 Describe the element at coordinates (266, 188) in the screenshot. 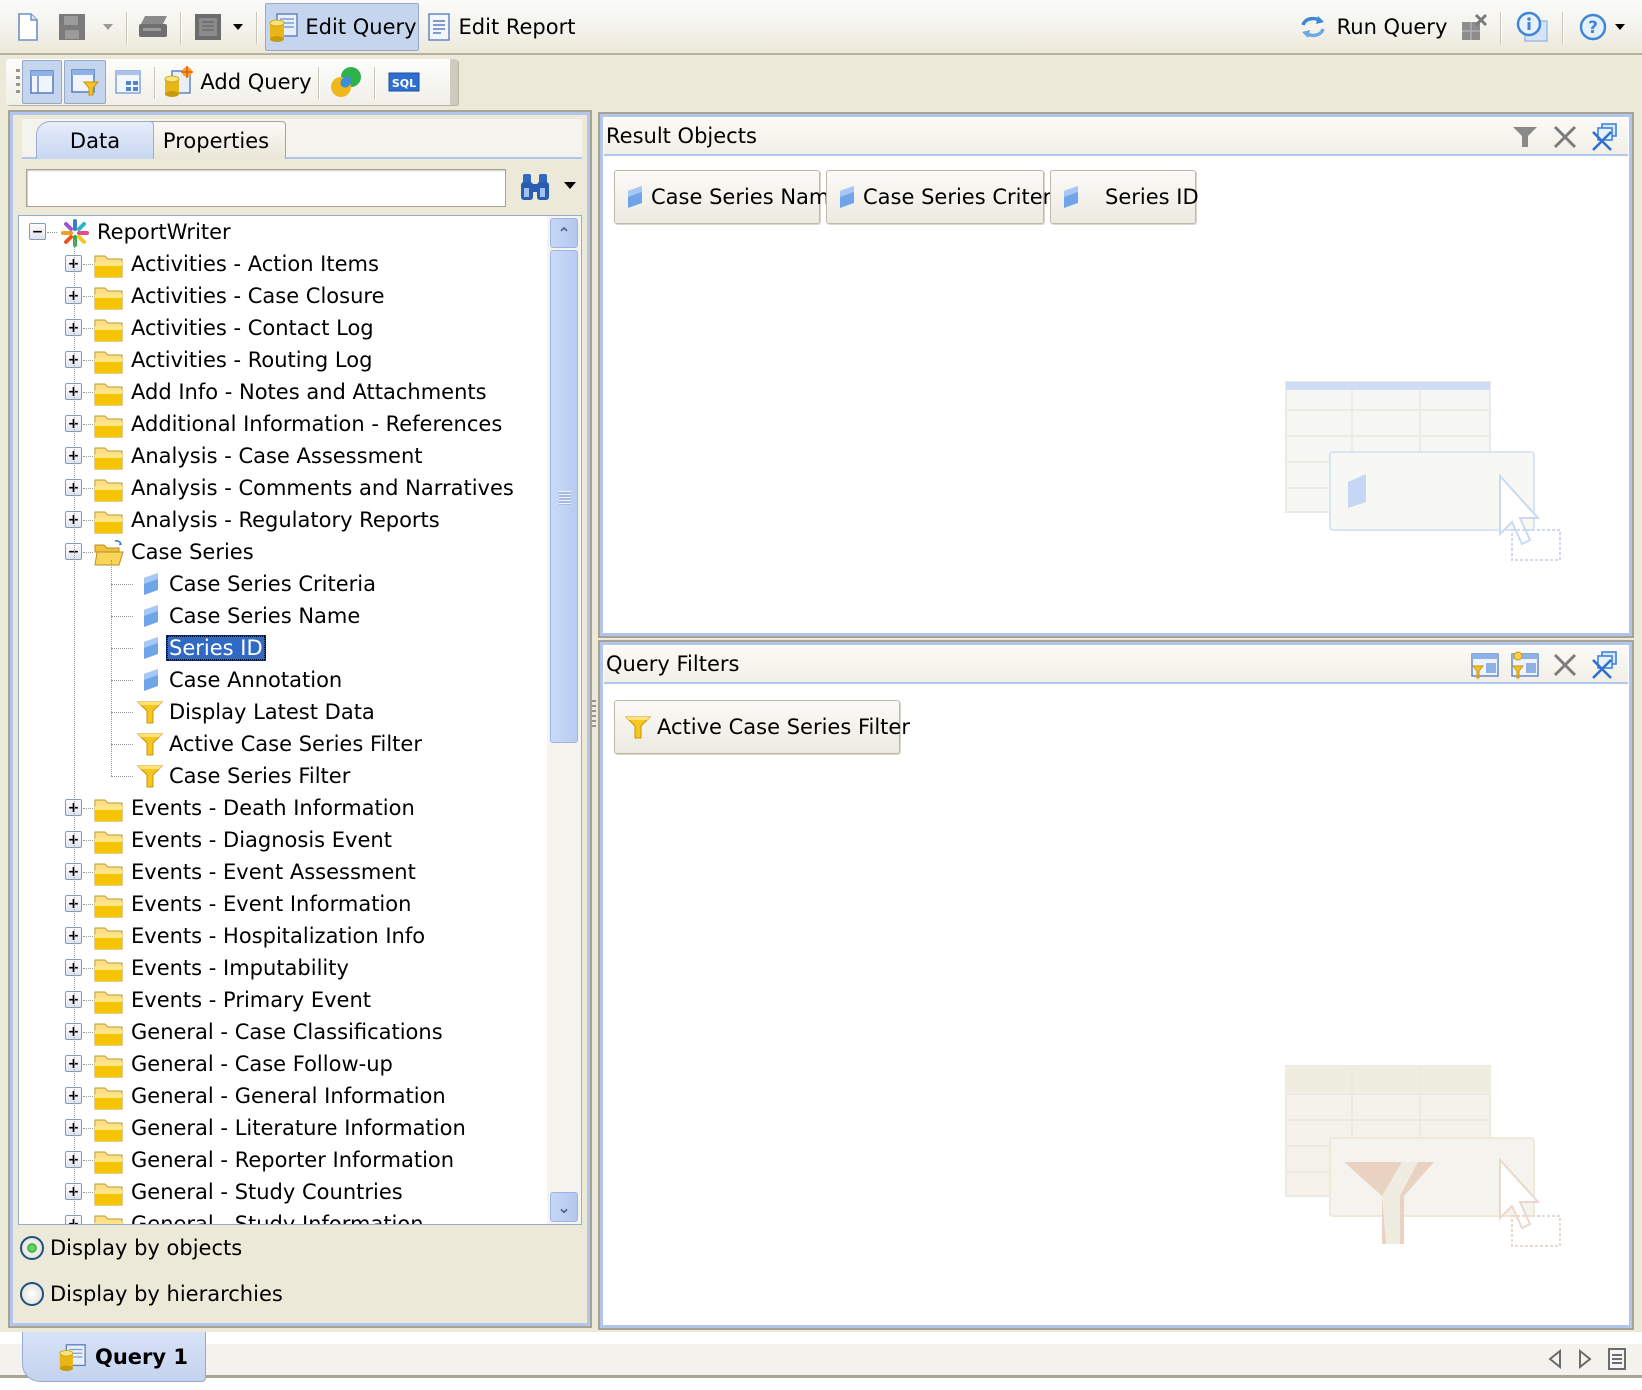

I see `search-input` at that location.